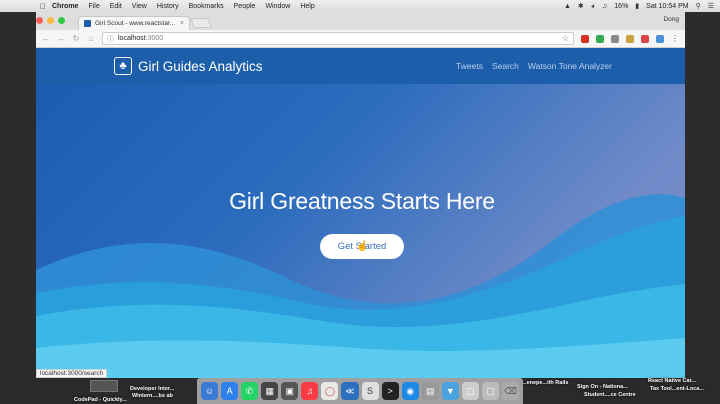  Describe the element at coordinates (581, 6) in the screenshot. I see `bluetooth-icon: ✱` at that location.